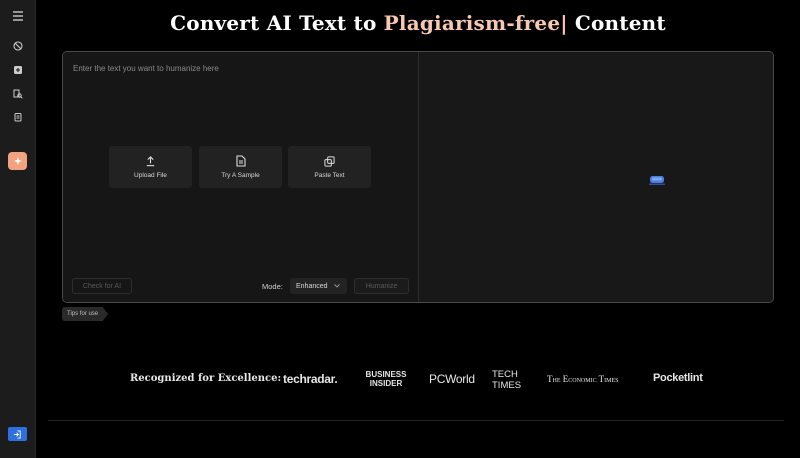 Image resolution: width=800 pixels, height=458 pixels. What do you see at coordinates (18, 70) in the screenshot?
I see `plus-square-icon` at bounding box center [18, 70].